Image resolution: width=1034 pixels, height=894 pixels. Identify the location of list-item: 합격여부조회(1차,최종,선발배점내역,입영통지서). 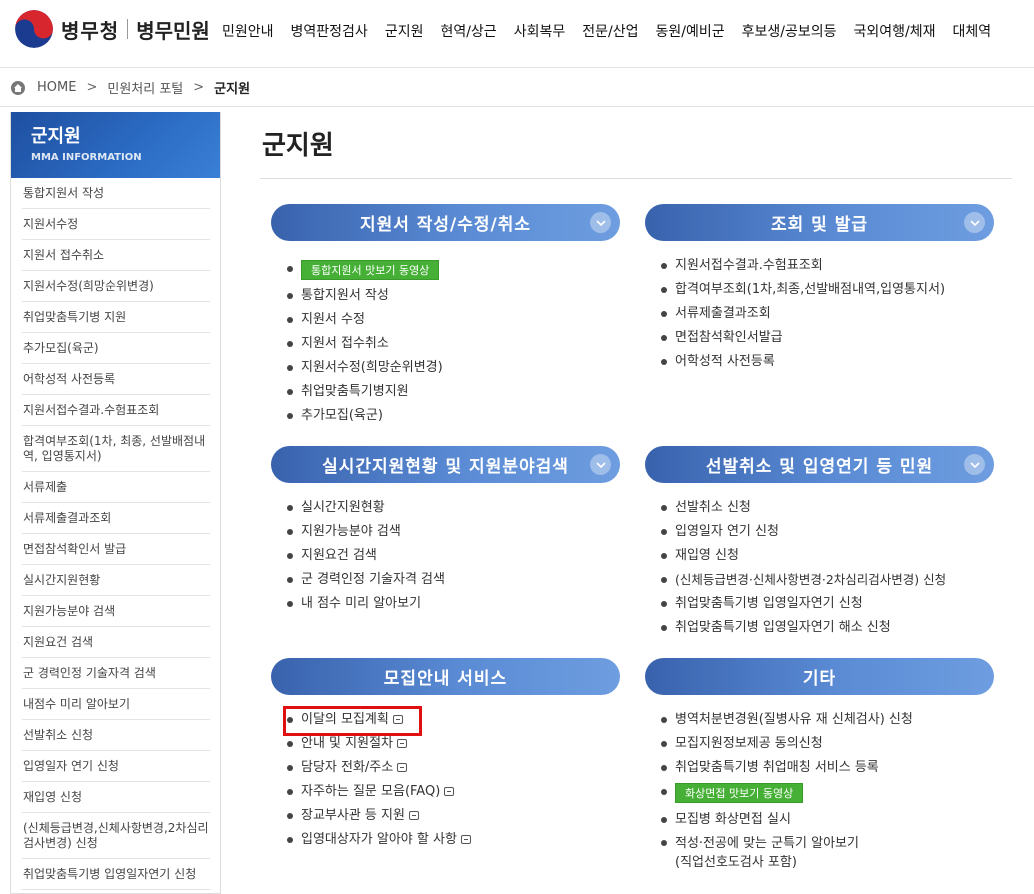
(827, 290).